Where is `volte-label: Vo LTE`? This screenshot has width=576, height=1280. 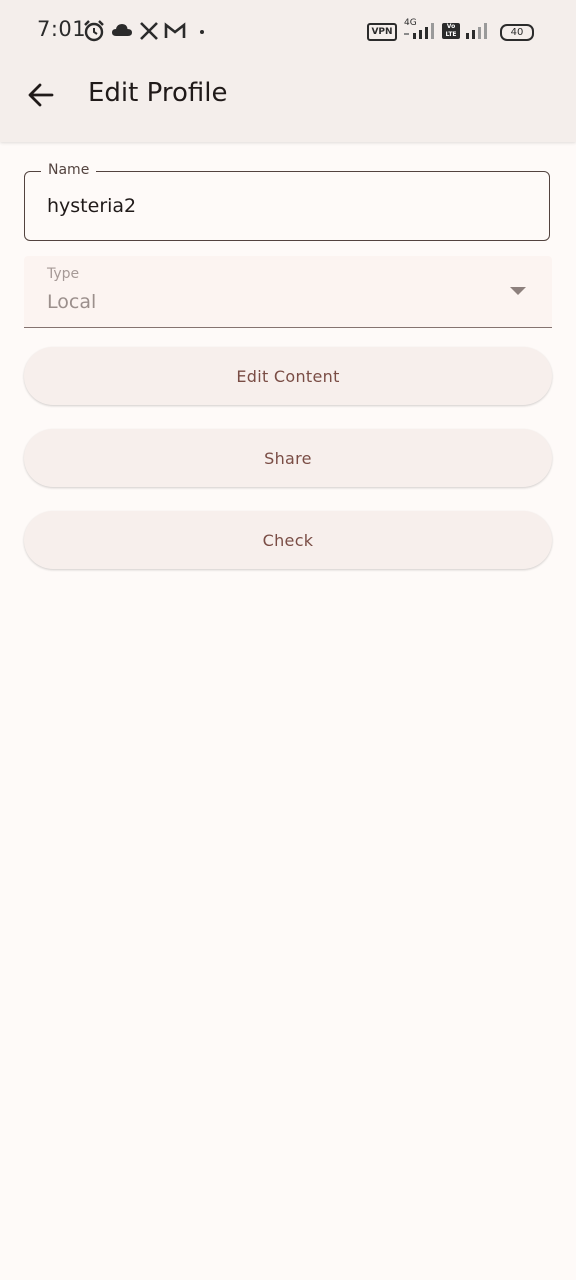
volte-label: Vo LTE is located at coordinates (451, 30).